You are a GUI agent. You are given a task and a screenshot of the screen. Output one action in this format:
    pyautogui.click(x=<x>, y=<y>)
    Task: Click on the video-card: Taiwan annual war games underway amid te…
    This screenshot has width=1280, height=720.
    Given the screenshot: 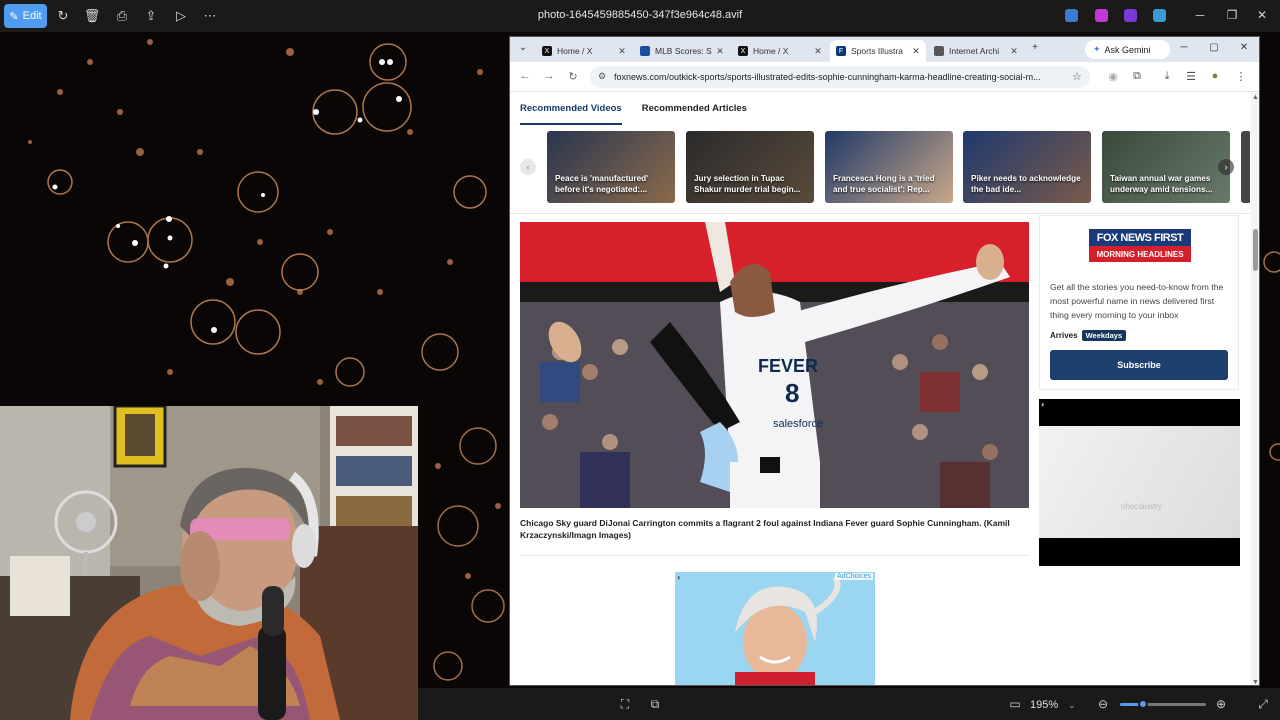 What is the action you would take?
    pyautogui.click(x=1166, y=167)
    